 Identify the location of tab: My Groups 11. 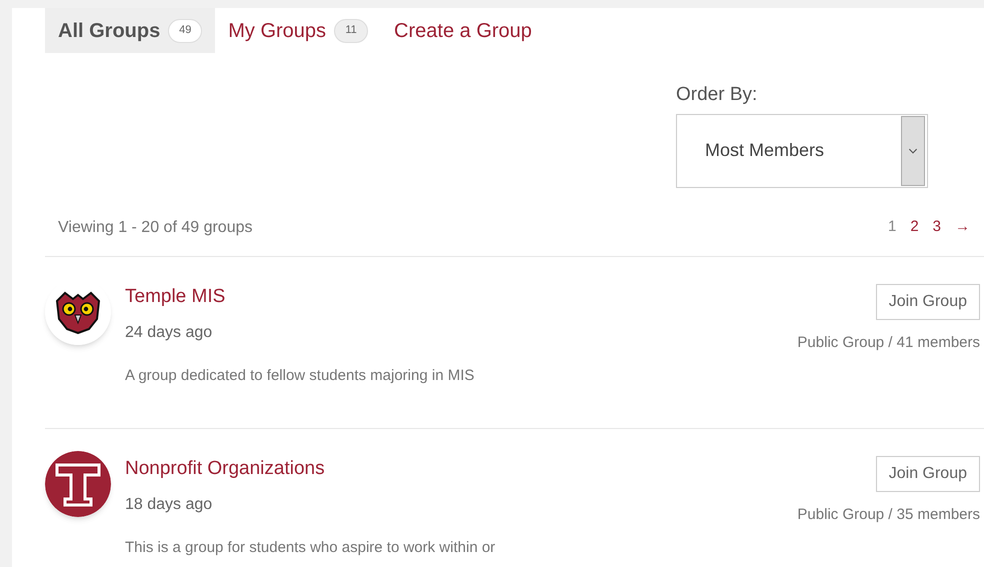
(298, 30).